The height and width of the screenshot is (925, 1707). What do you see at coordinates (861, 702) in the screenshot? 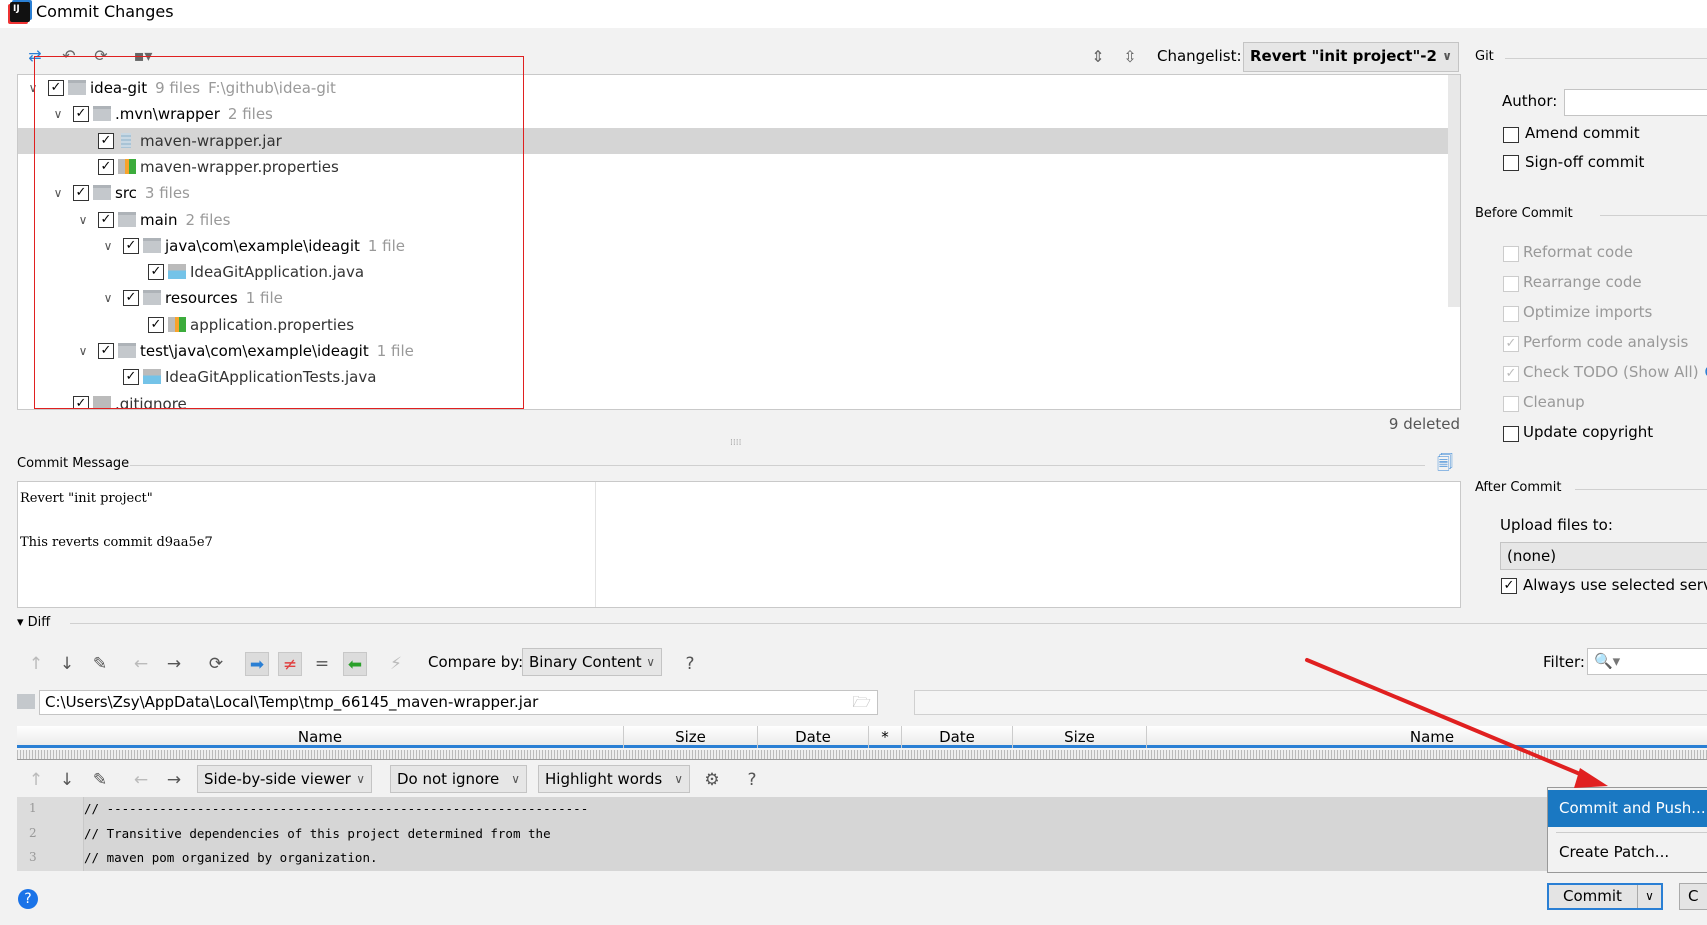
I see `browse-folder-icon: 🗁` at bounding box center [861, 702].